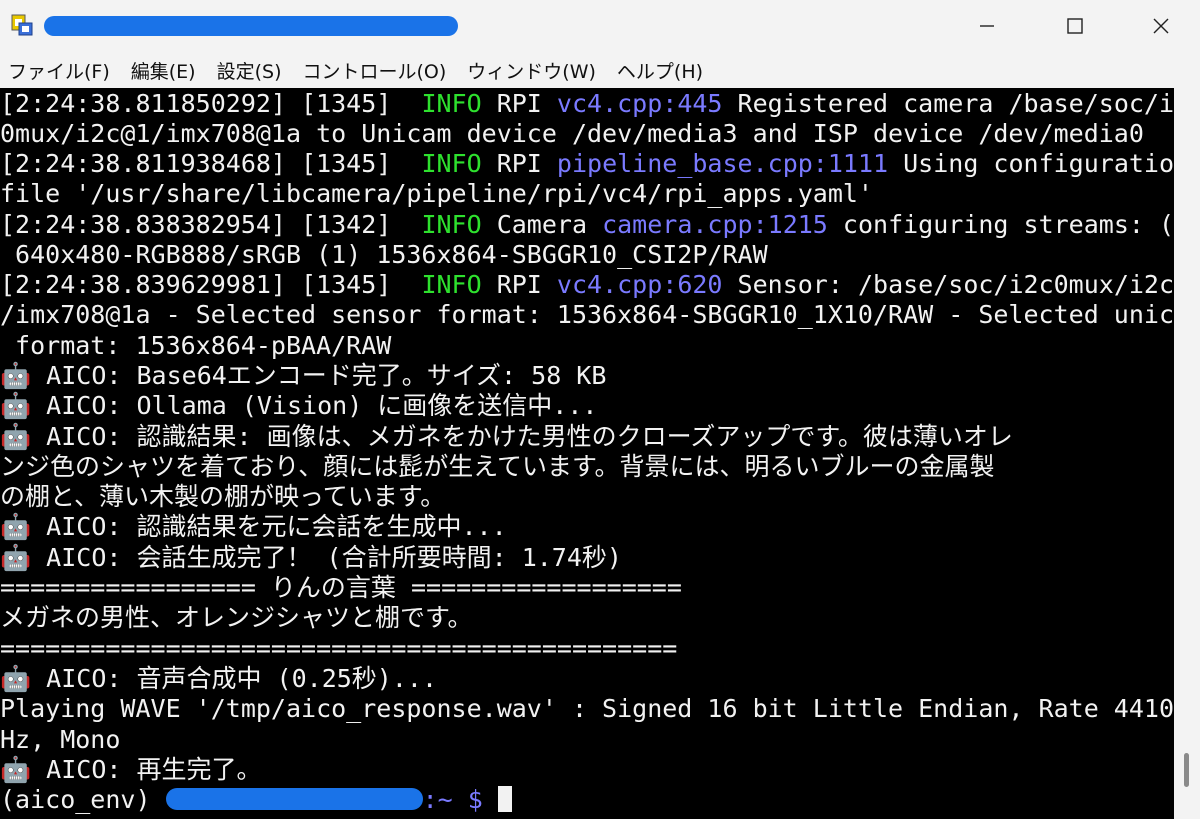  I want to click on aico-line: 🤖 AICO: Base64エンコード完了。サイズ: 58 KB, so click(303, 375).